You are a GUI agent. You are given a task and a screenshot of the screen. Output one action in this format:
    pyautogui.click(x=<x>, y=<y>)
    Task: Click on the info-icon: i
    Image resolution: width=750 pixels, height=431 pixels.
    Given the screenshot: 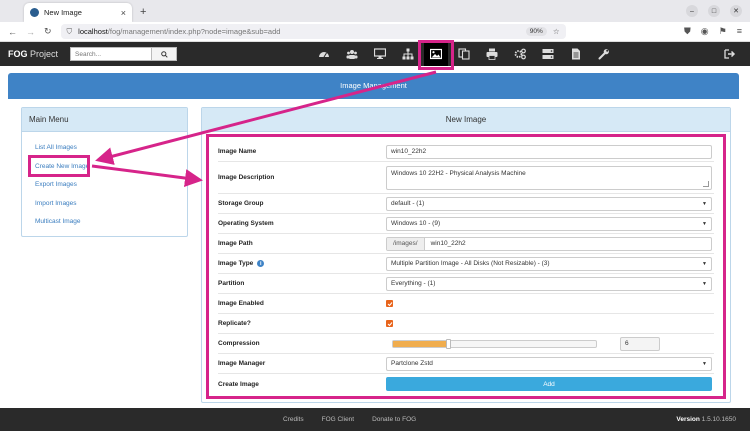 What is the action you would take?
    pyautogui.click(x=261, y=263)
    